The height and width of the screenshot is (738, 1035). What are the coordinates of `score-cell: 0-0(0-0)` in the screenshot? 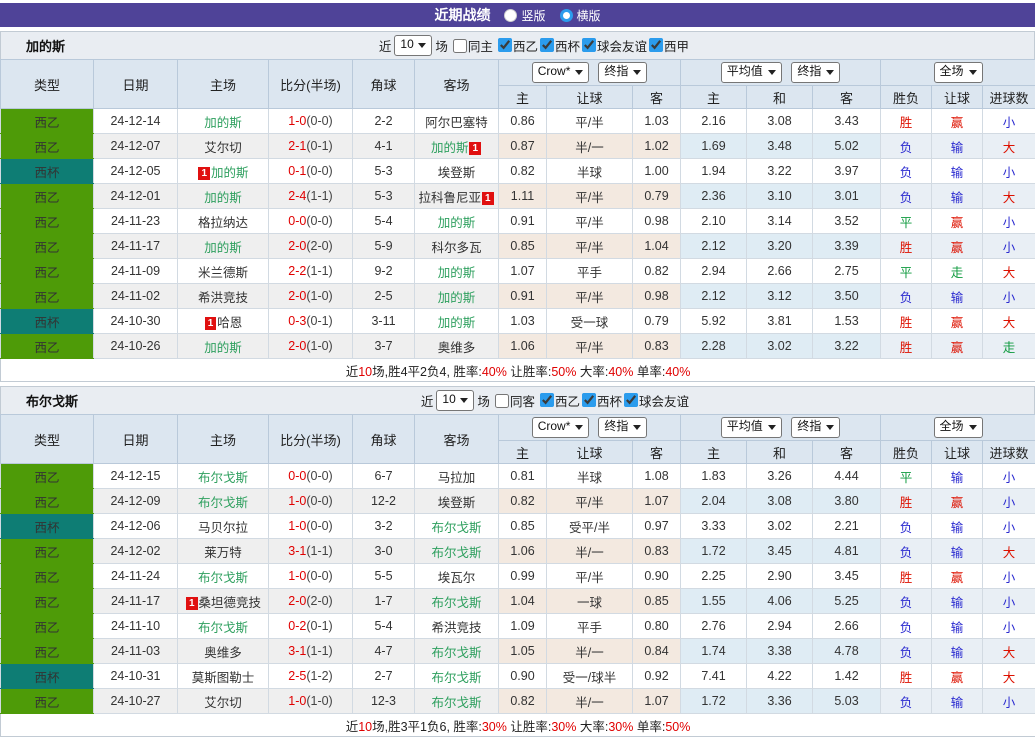 It's located at (311, 221).